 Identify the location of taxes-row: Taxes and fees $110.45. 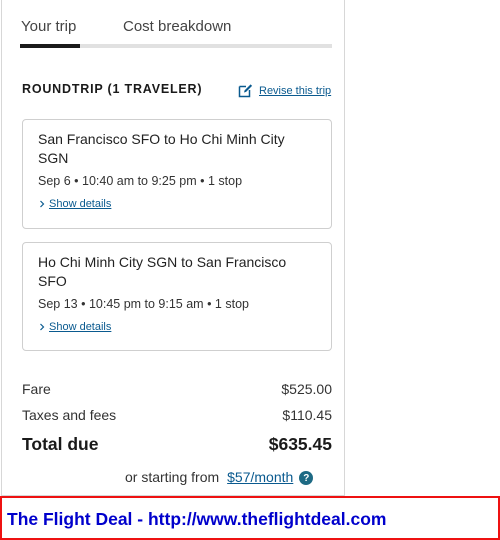
(177, 415).